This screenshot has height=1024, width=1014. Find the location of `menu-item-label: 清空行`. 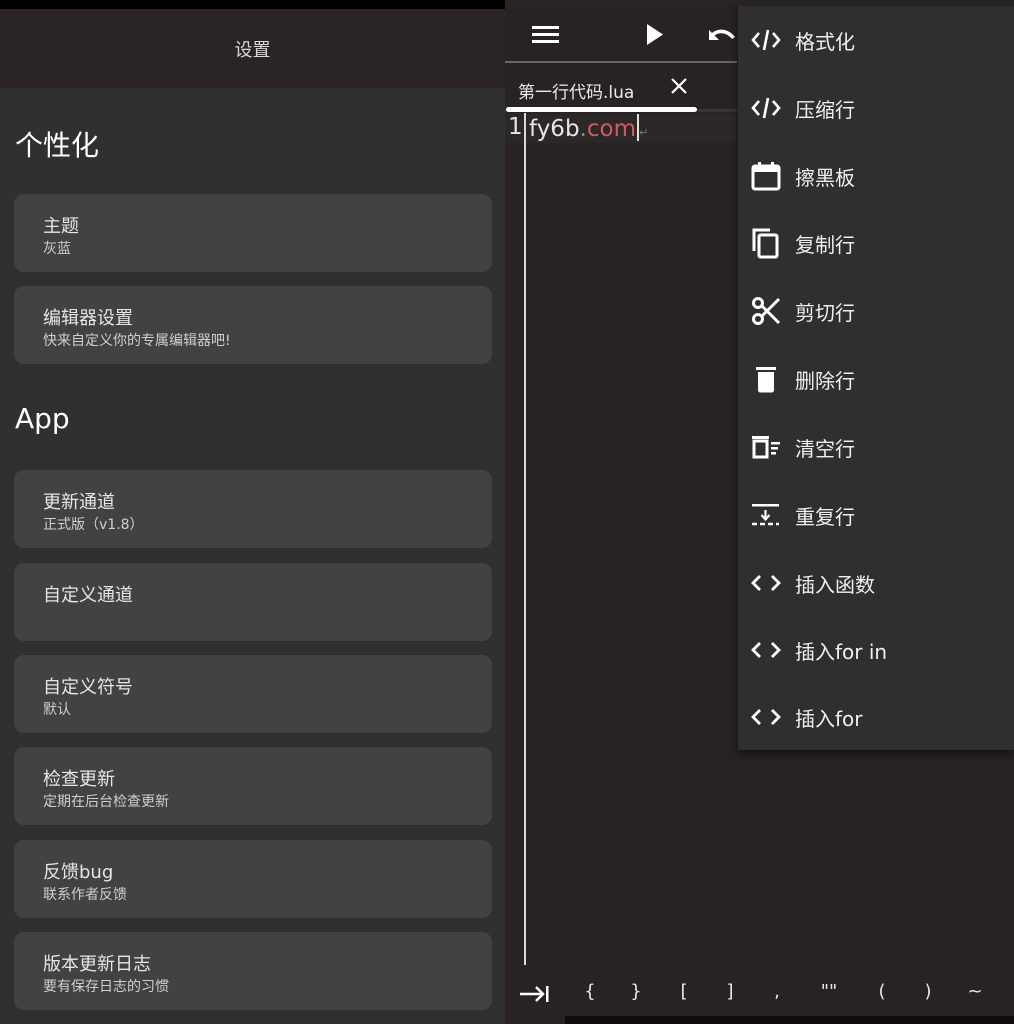

menu-item-label: 清空行 is located at coordinates (825, 449).